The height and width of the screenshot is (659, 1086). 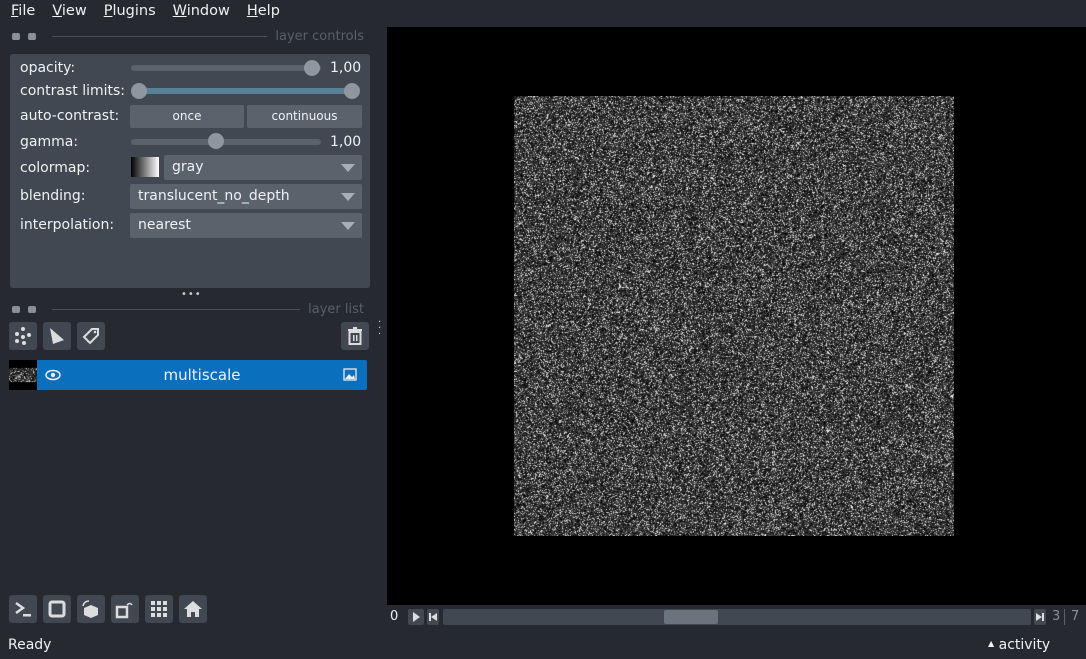 I want to click on dims-current-value: 0, so click(x=394, y=616).